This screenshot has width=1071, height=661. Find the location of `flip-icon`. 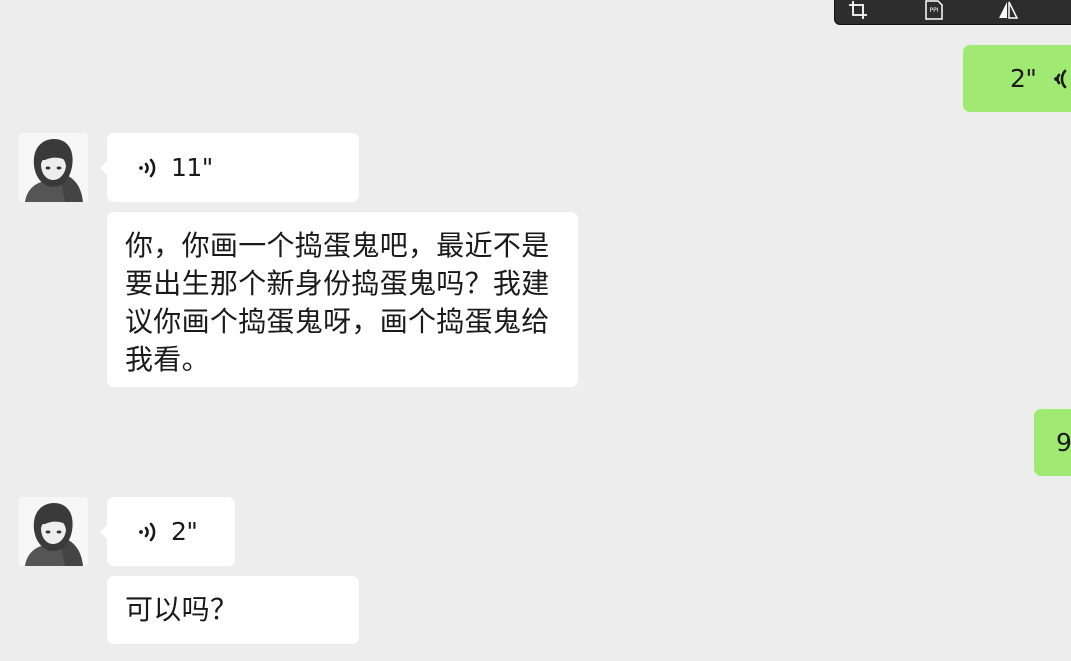

flip-icon is located at coordinates (1008, 10).